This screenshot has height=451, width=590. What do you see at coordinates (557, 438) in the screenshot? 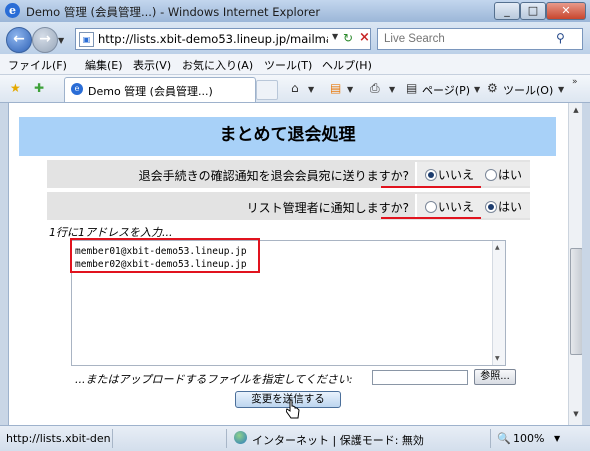
I see `zoom-dropdown-icon: ▼` at bounding box center [557, 438].